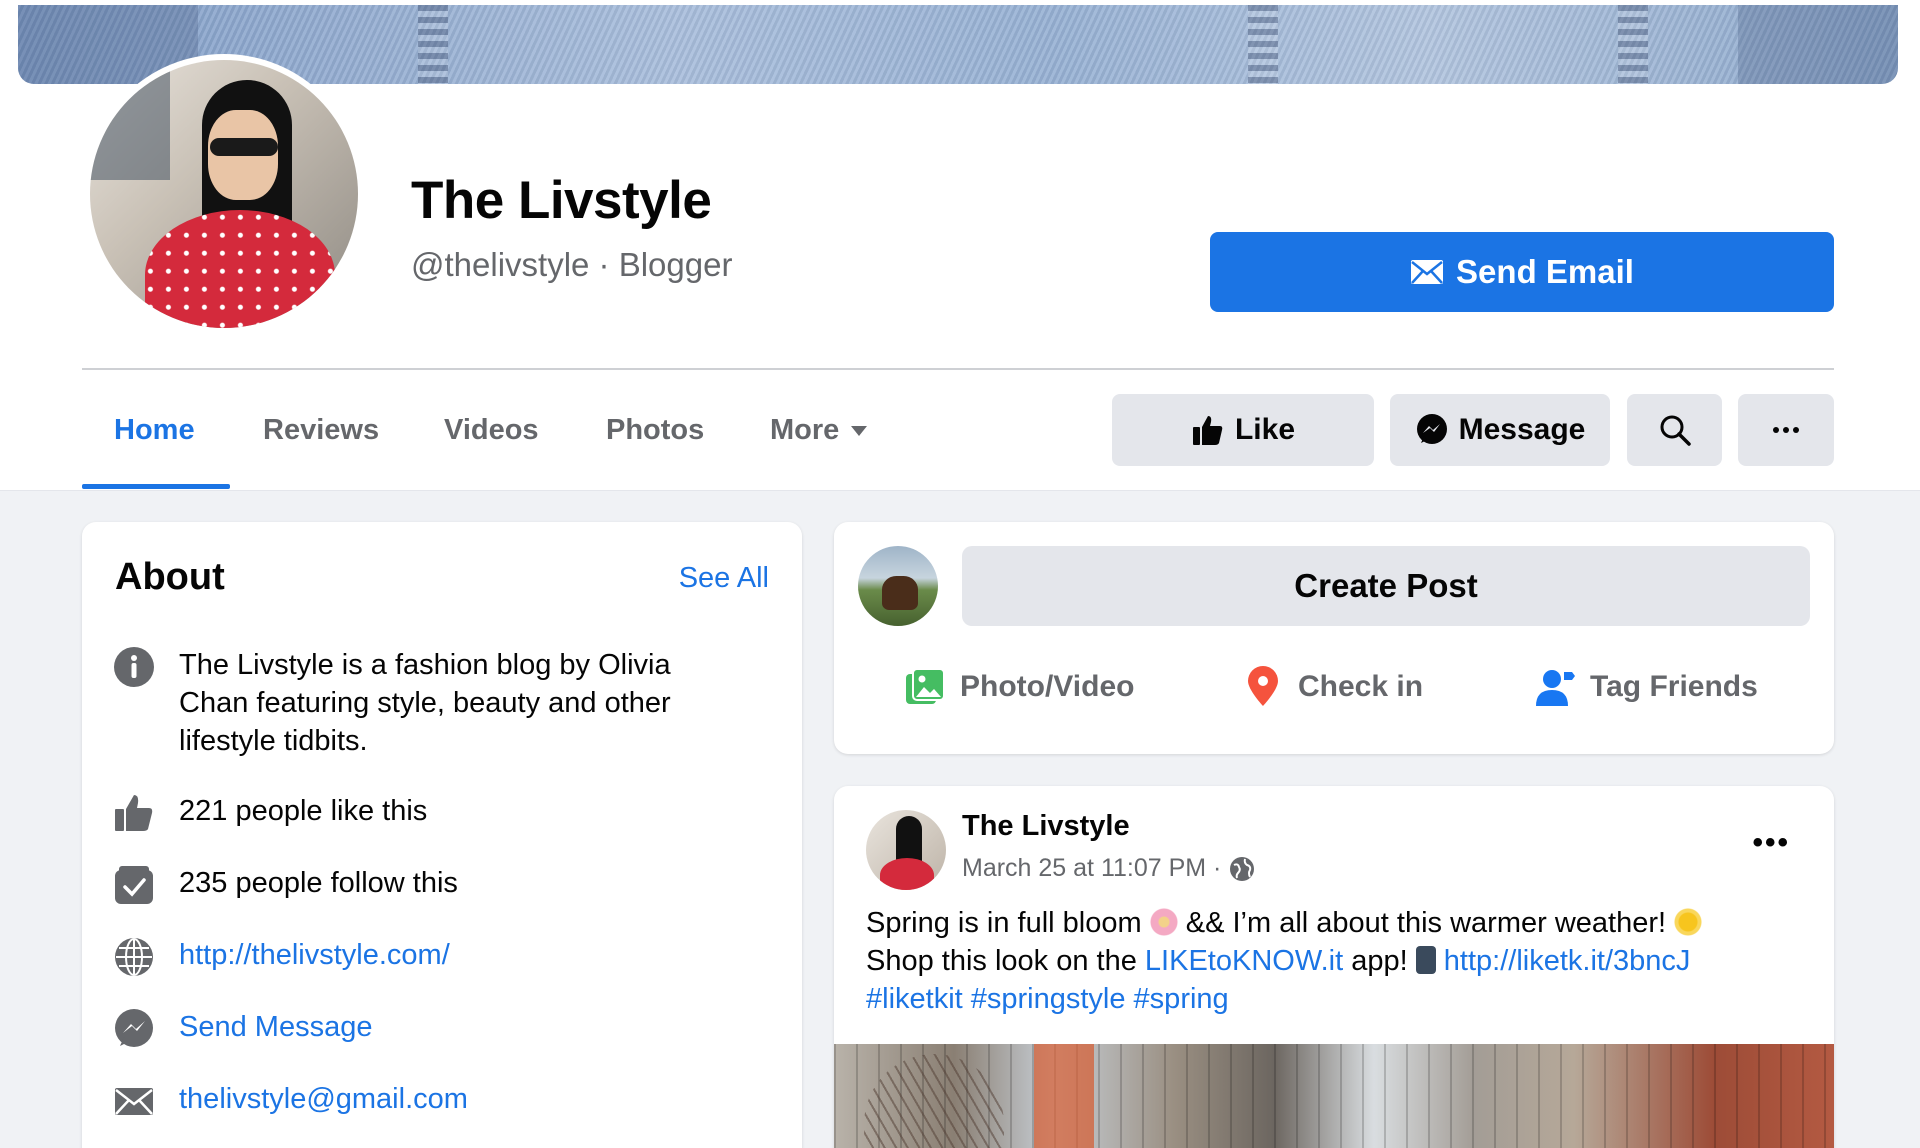 This screenshot has height=1148, width=1920. I want to click on post-text-line1-b: && I’m all about this warmer weather!, so click(1426, 923).